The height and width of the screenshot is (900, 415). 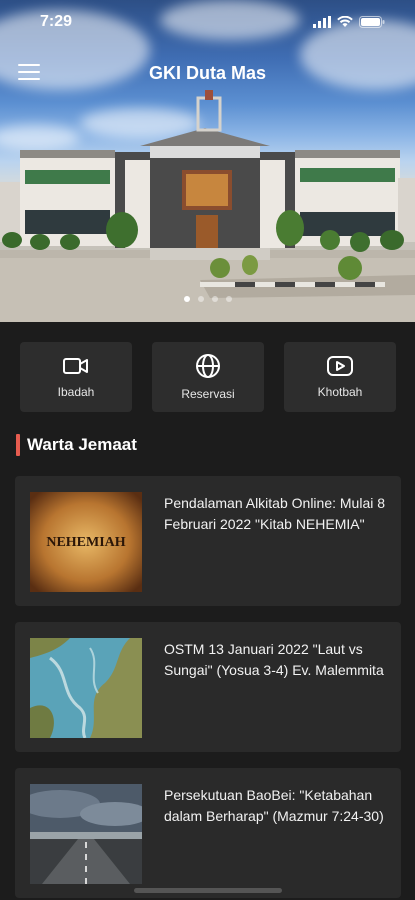 I want to click on app-bar: GKI Duta Mas, so click(x=207, y=74).